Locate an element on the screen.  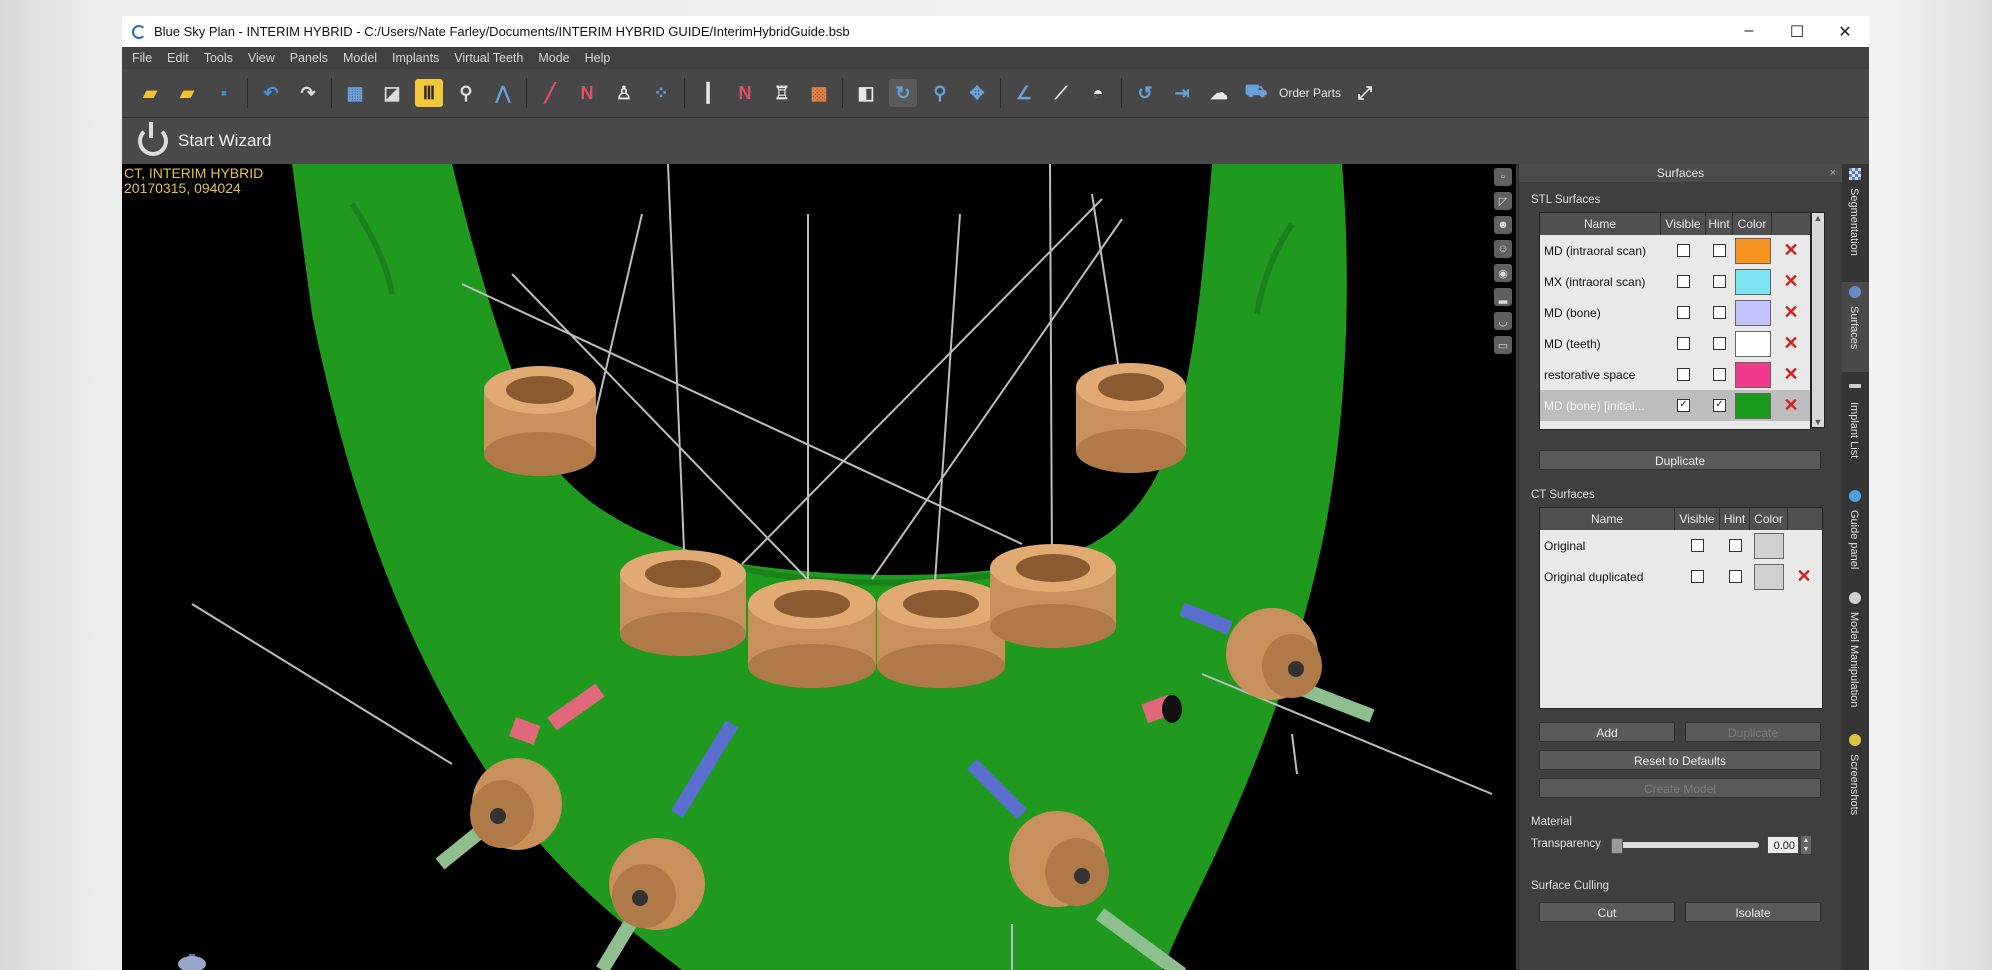
angle-icon: ∠ is located at coordinates (1024, 93).